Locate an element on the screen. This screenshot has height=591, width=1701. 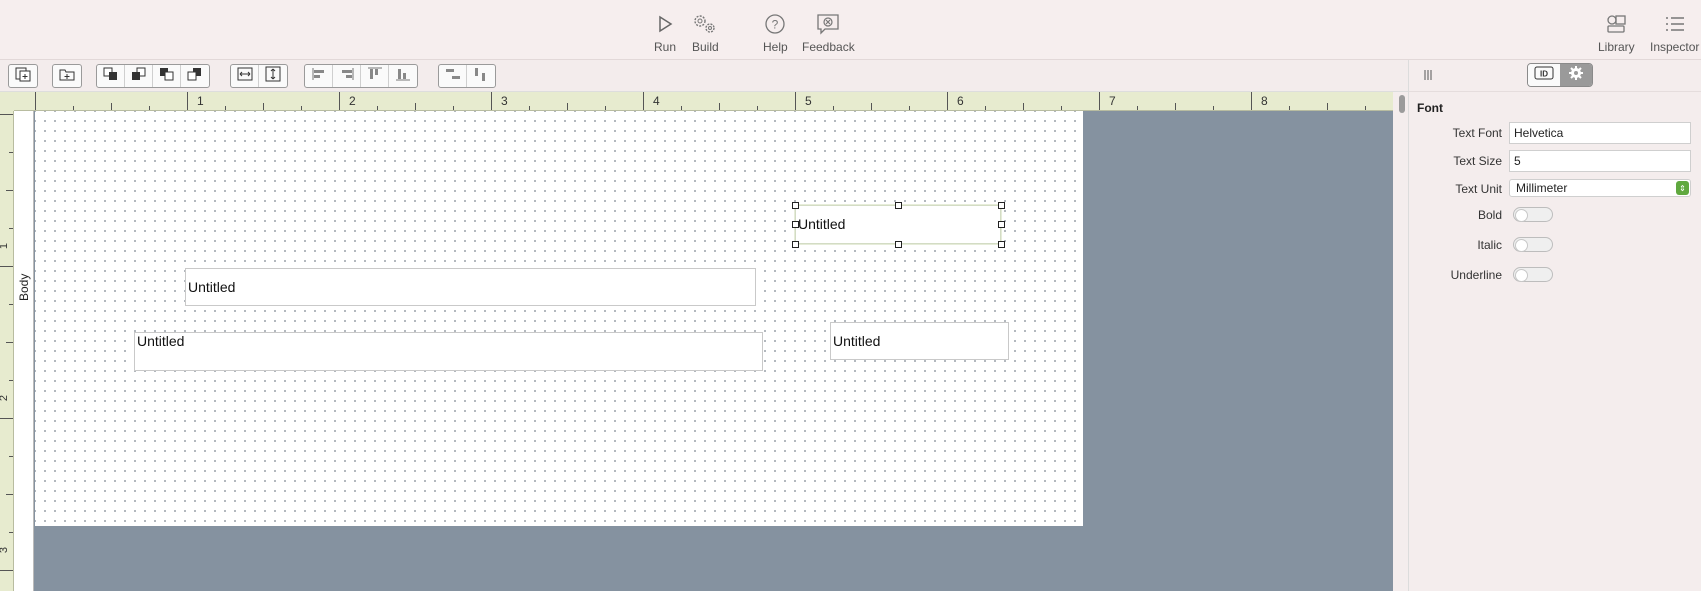
font-section-title: Font is located at coordinates (1430, 108).